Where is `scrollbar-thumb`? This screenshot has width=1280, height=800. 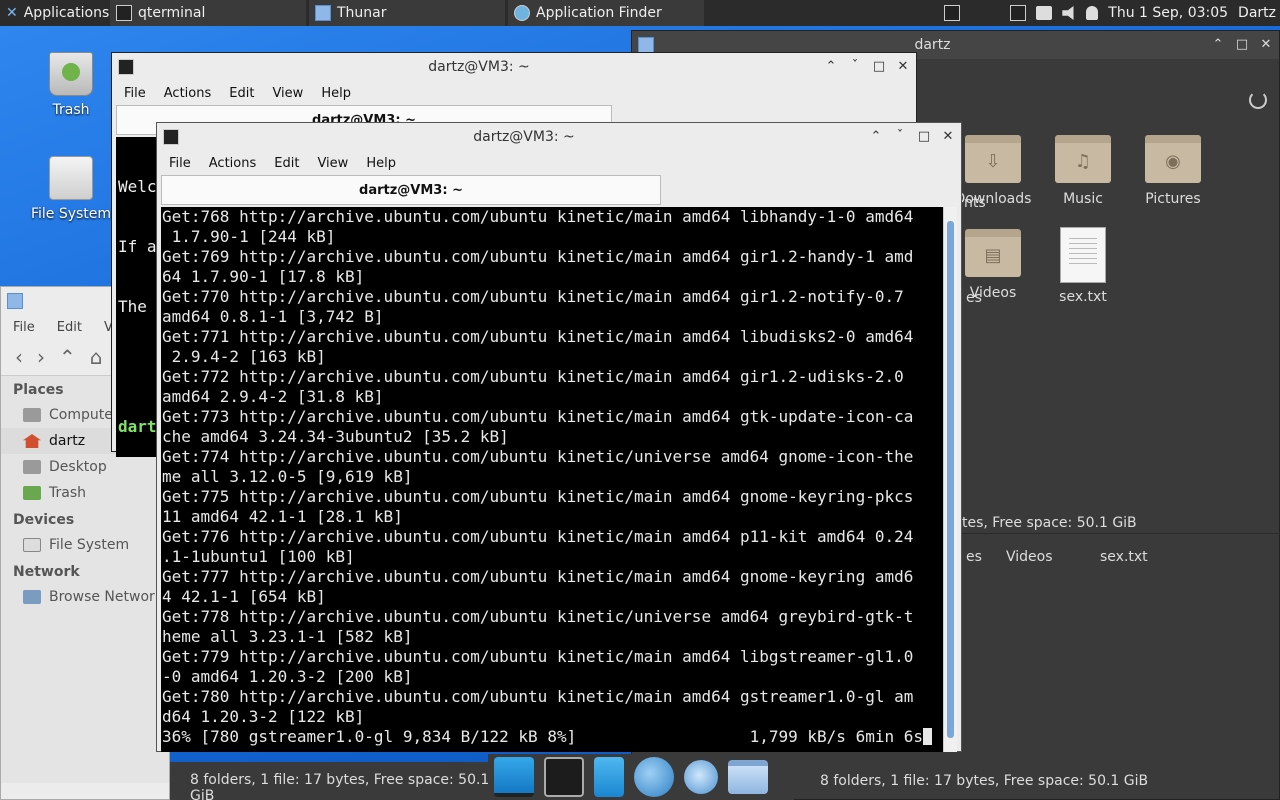 scrollbar-thumb is located at coordinates (950, 479).